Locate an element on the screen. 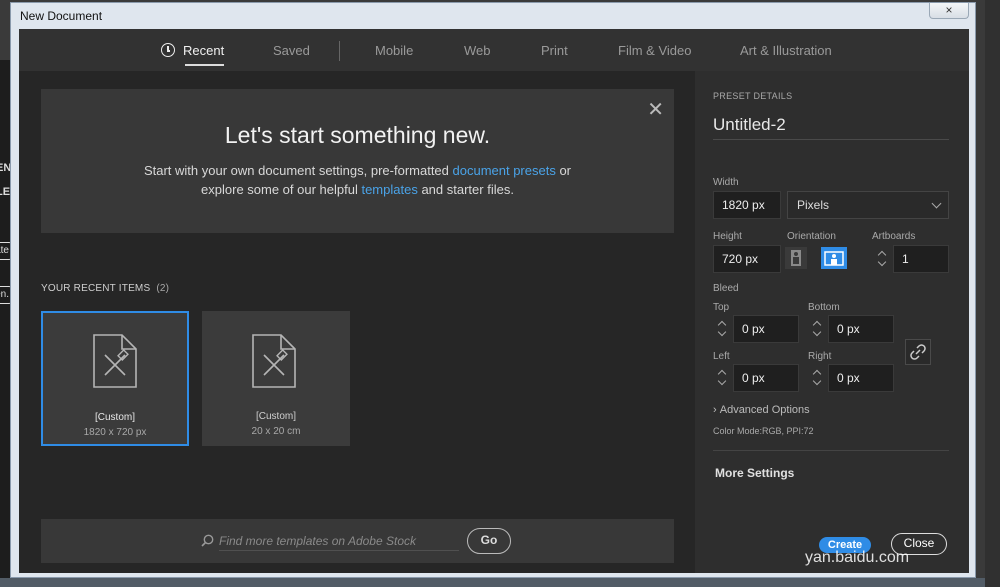 The height and width of the screenshot is (587, 1000). background-right is located at coordinates (992, 293).